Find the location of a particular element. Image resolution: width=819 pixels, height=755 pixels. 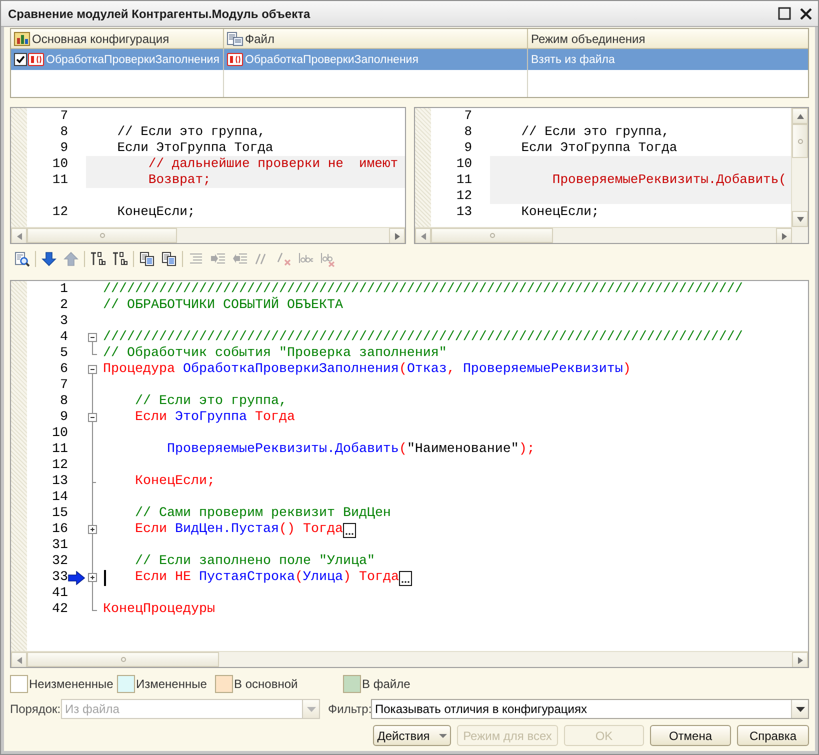

window-title: Сравнение модулей Контрагенты.Модуль объекта is located at coordinates (160, 13).